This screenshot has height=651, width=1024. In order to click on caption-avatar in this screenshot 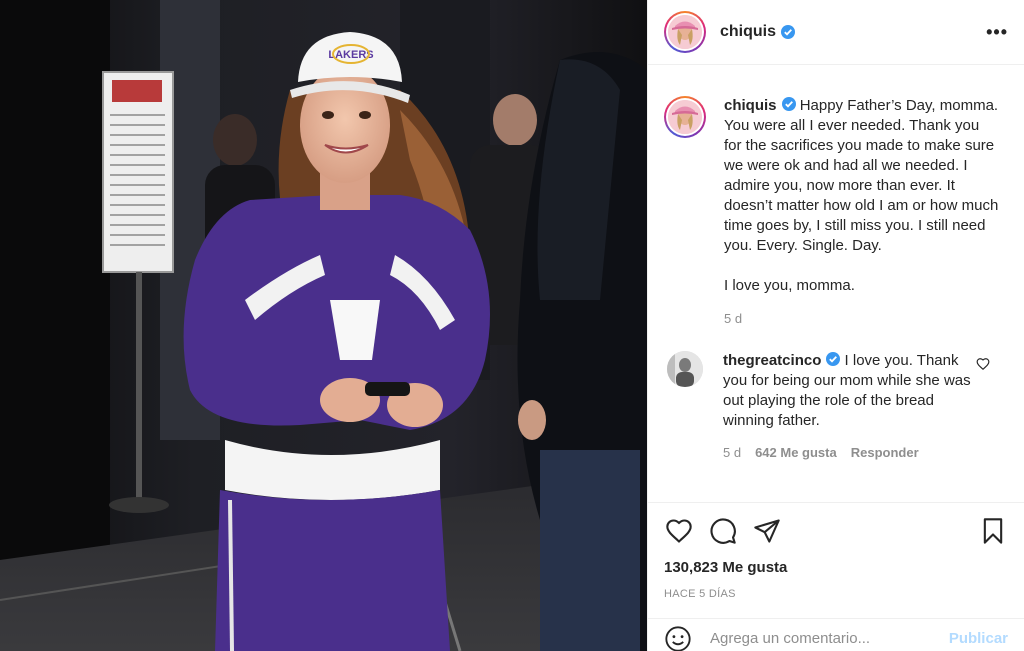, I will do `click(685, 117)`.